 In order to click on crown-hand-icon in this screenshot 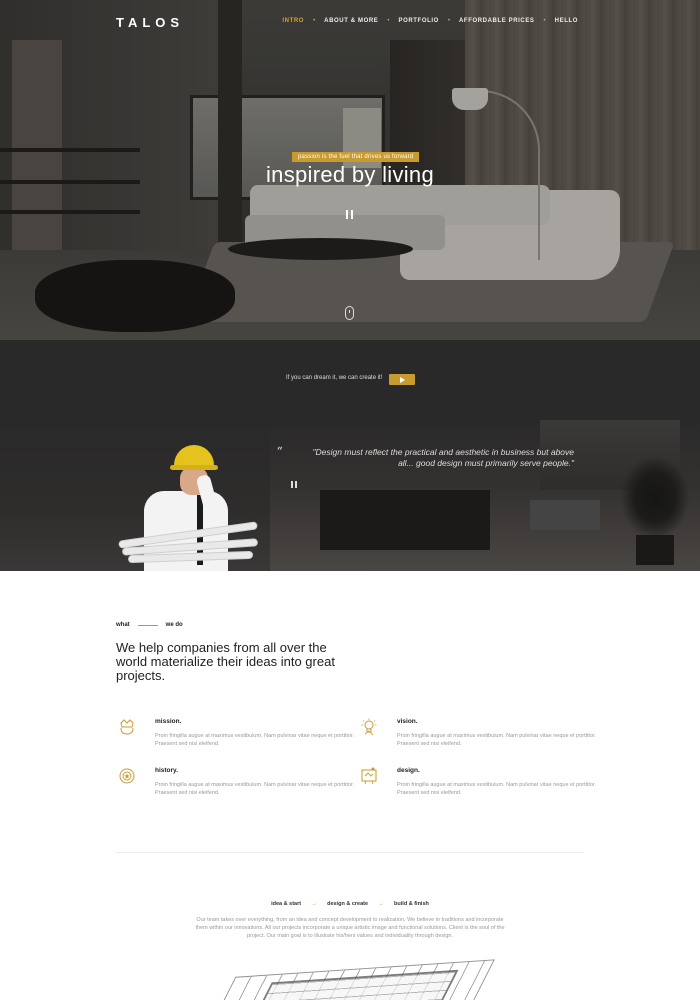, I will do `click(127, 727)`.